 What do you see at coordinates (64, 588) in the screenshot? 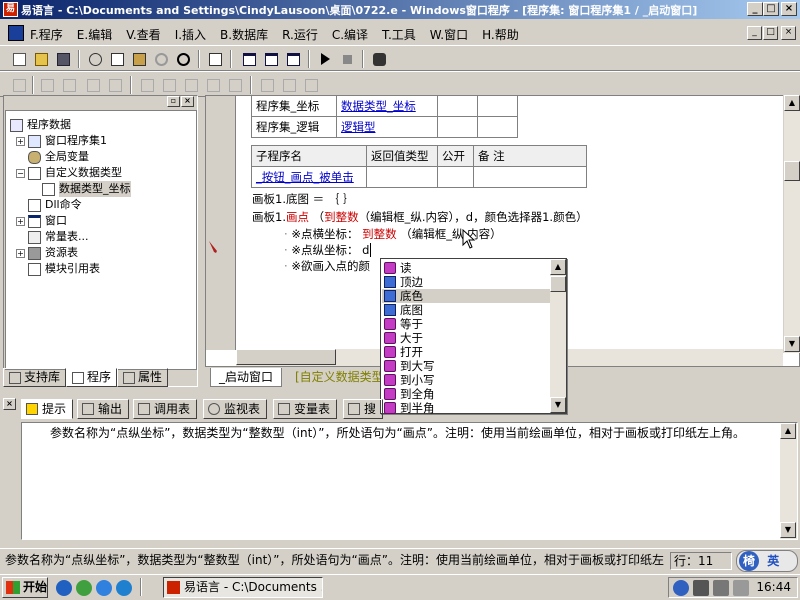
I see `ie-icon` at bounding box center [64, 588].